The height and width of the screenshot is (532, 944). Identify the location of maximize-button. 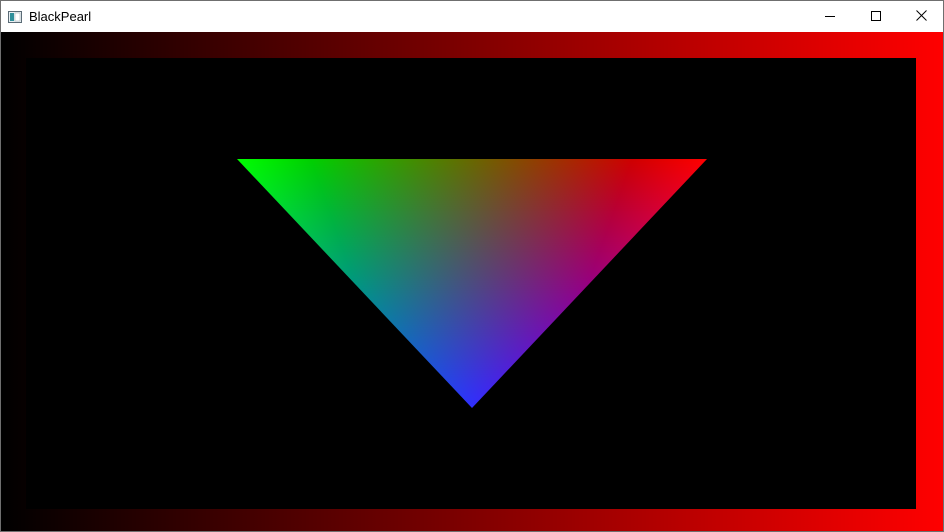
(876, 16).